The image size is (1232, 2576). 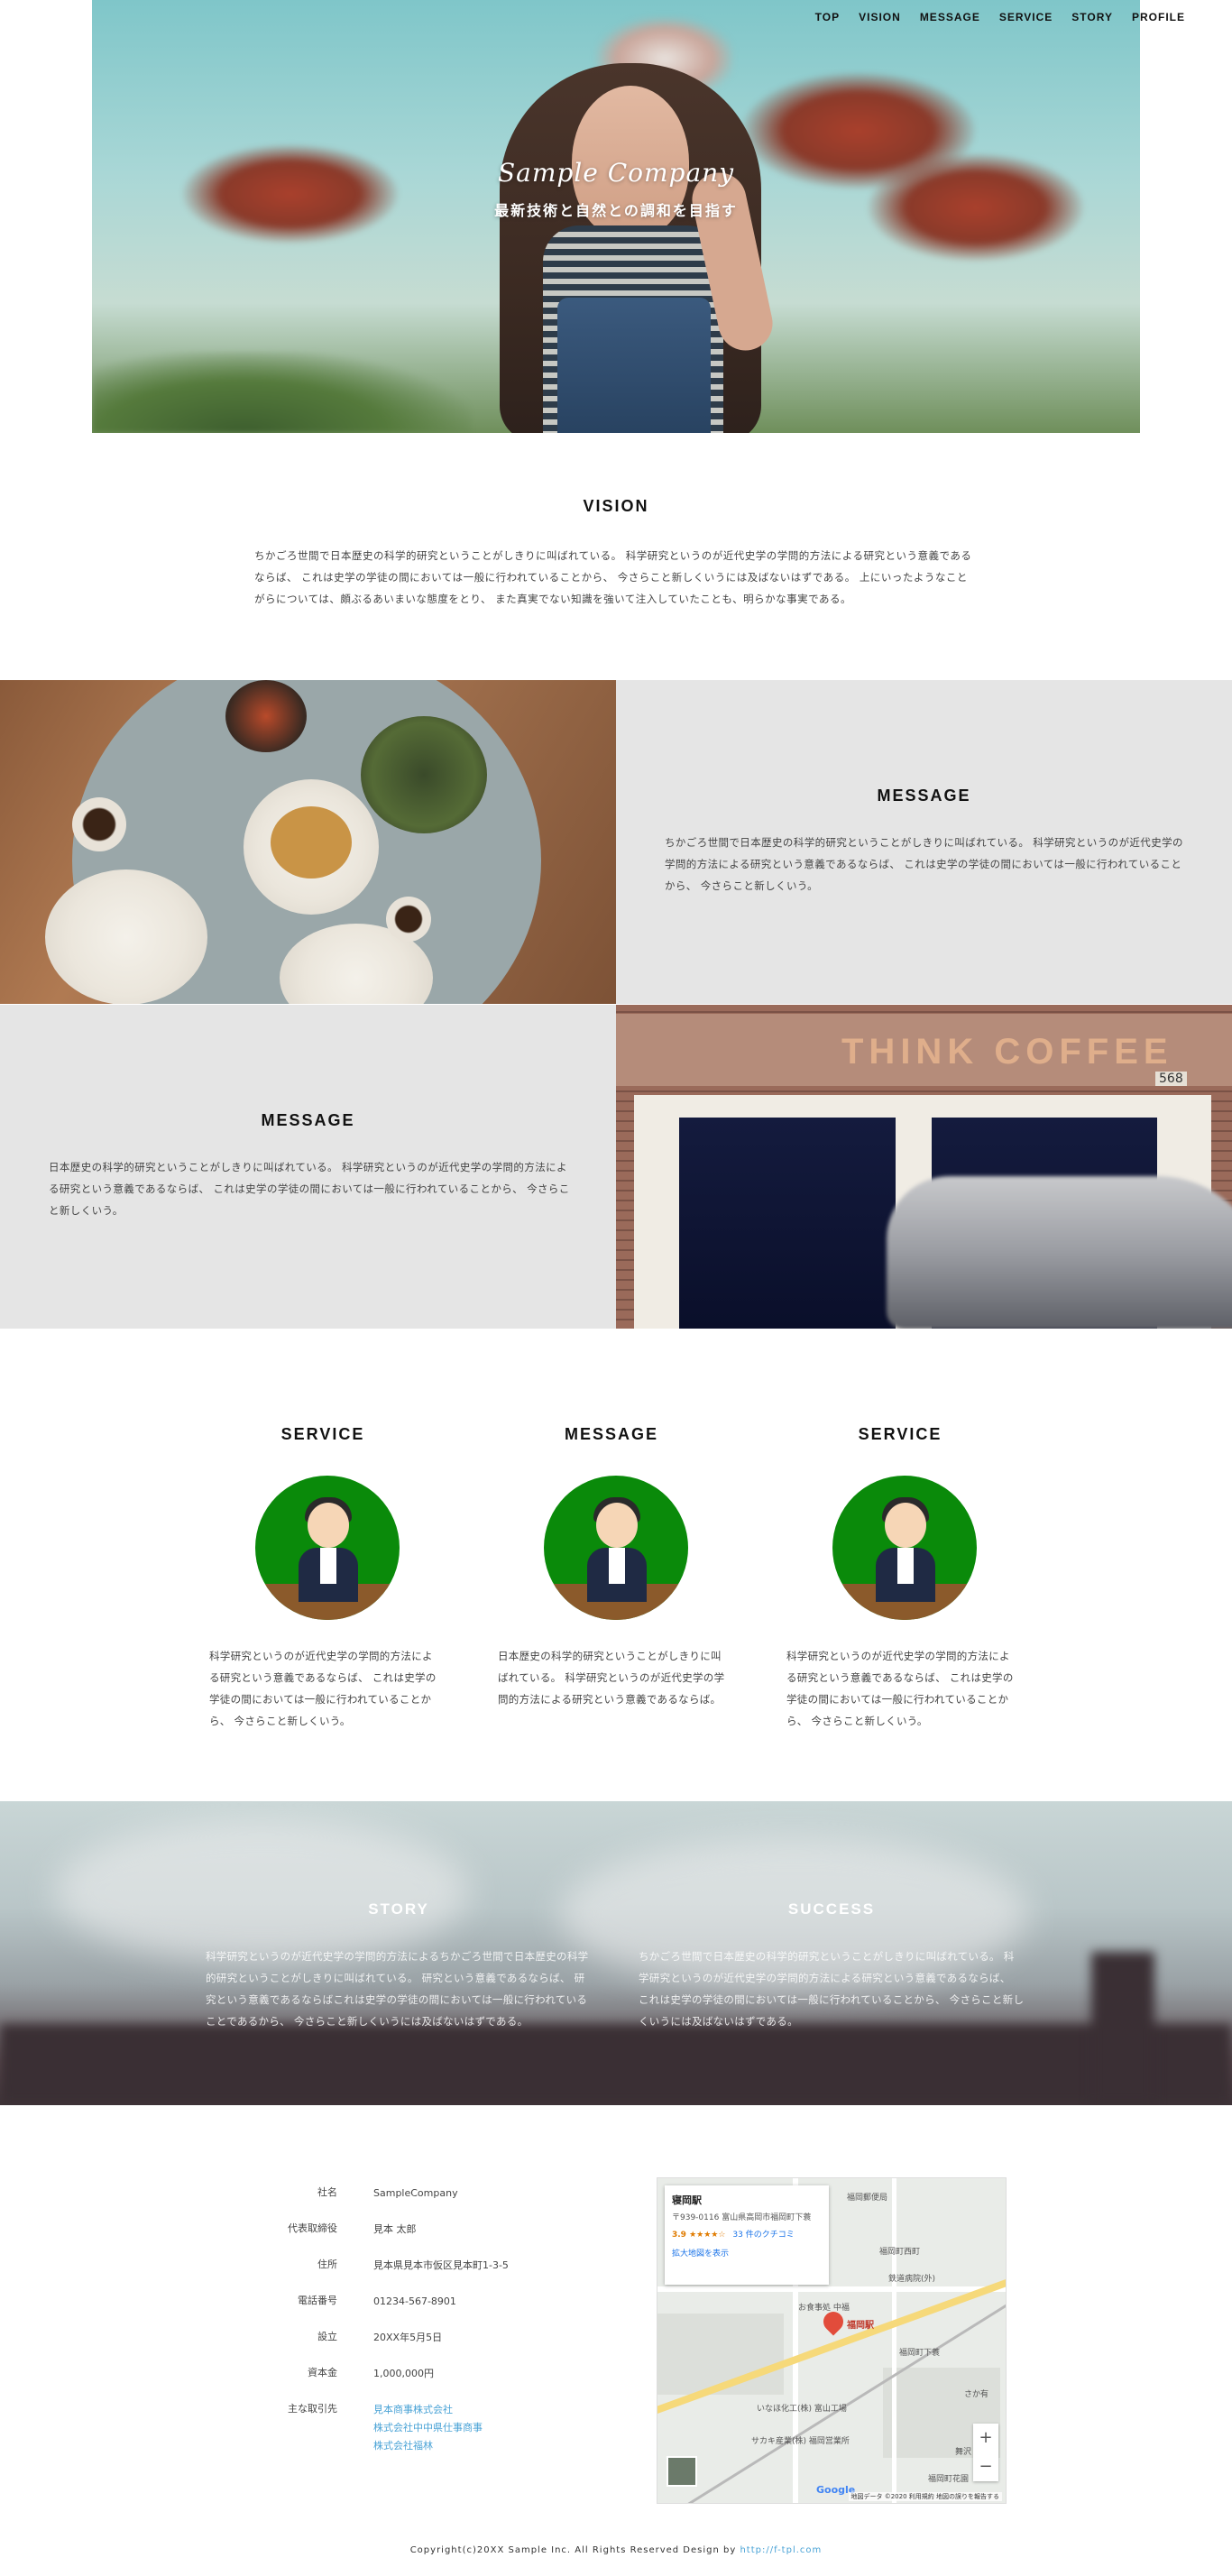 What do you see at coordinates (905, 1548) in the screenshot?
I see `dealer-illustration` at bounding box center [905, 1548].